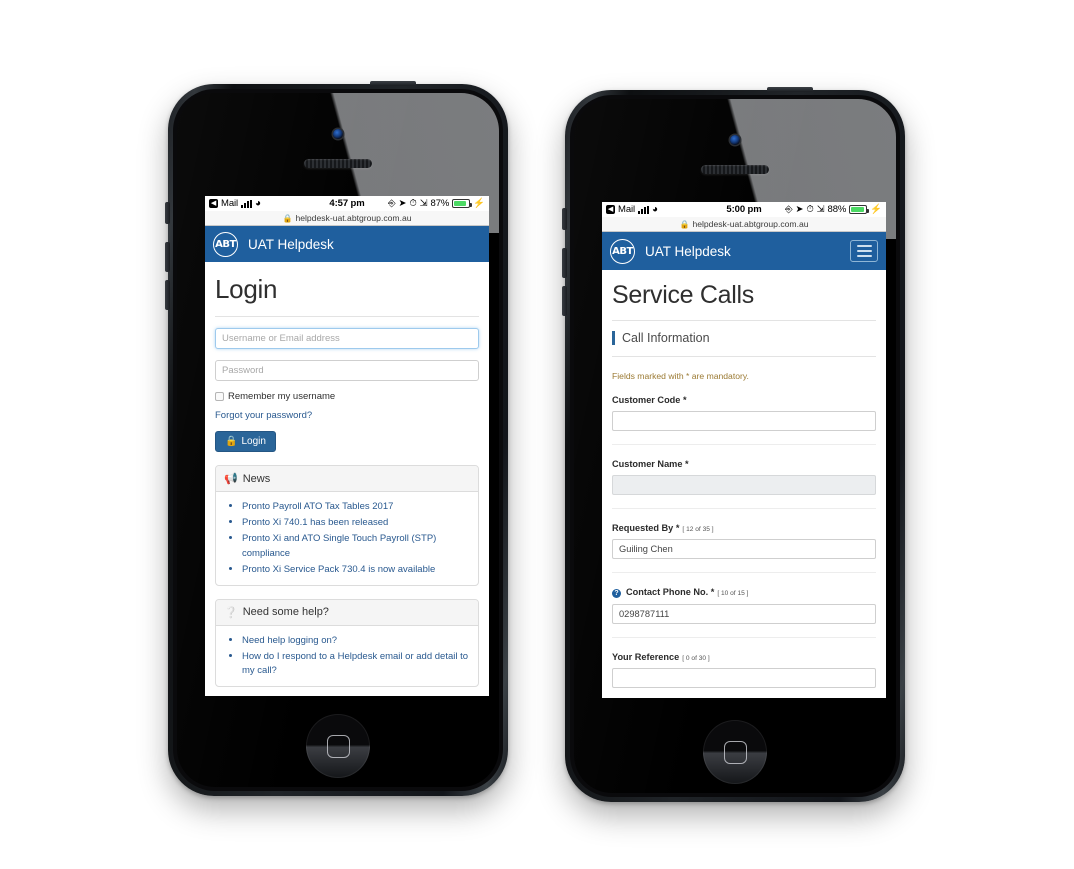  Describe the element at coordinates (655, 209) in the screenshot. I see `wifi-icon: ◕` at that location.